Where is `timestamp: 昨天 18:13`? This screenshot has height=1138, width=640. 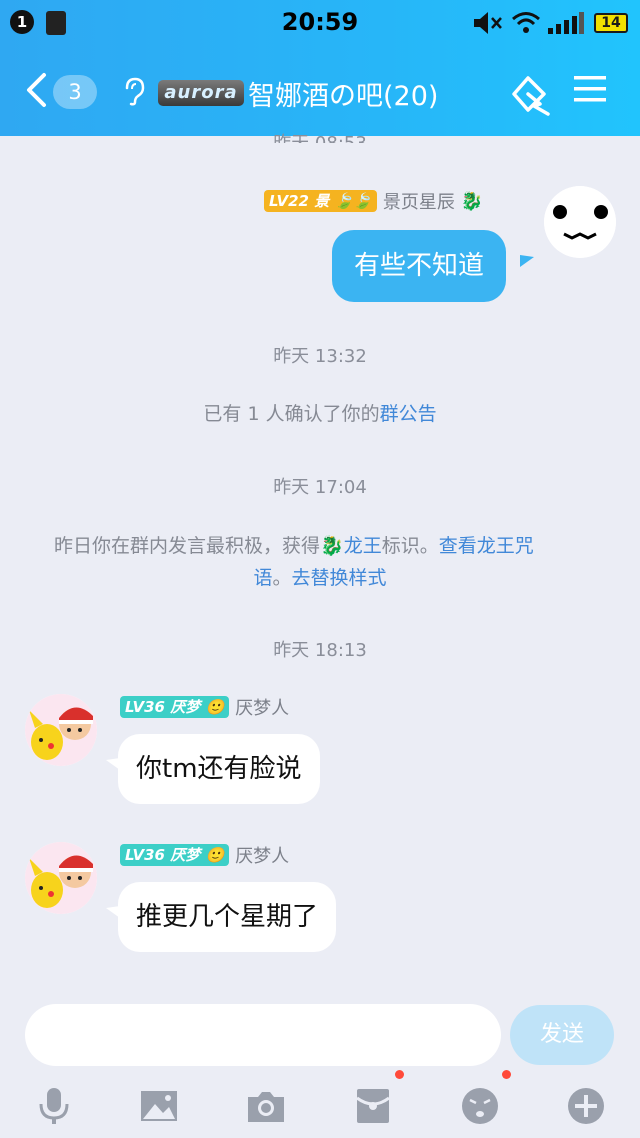
timestamp: 昨天 18:13 is located at coordinates (320, 650).